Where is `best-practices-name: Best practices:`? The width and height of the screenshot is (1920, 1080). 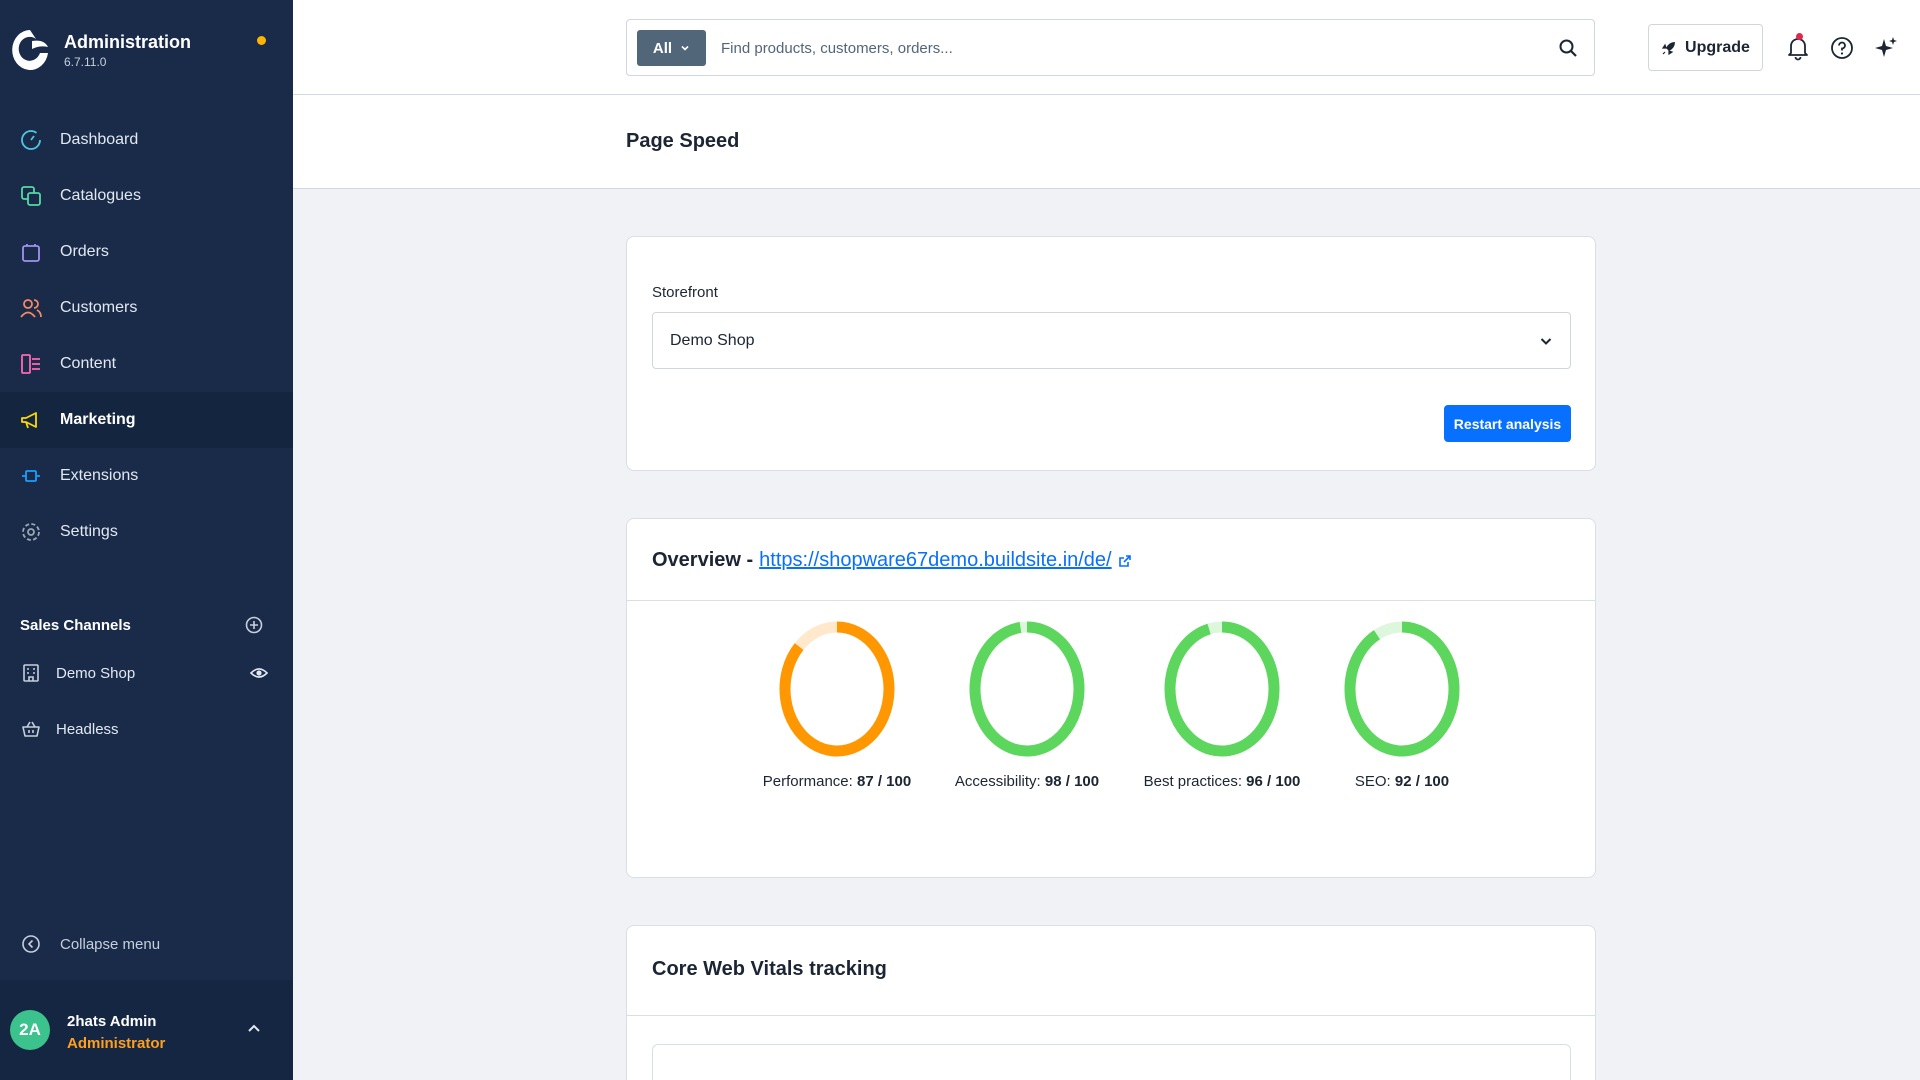 best-practices-name: Best practices: is located at coordinates (1192, 781).